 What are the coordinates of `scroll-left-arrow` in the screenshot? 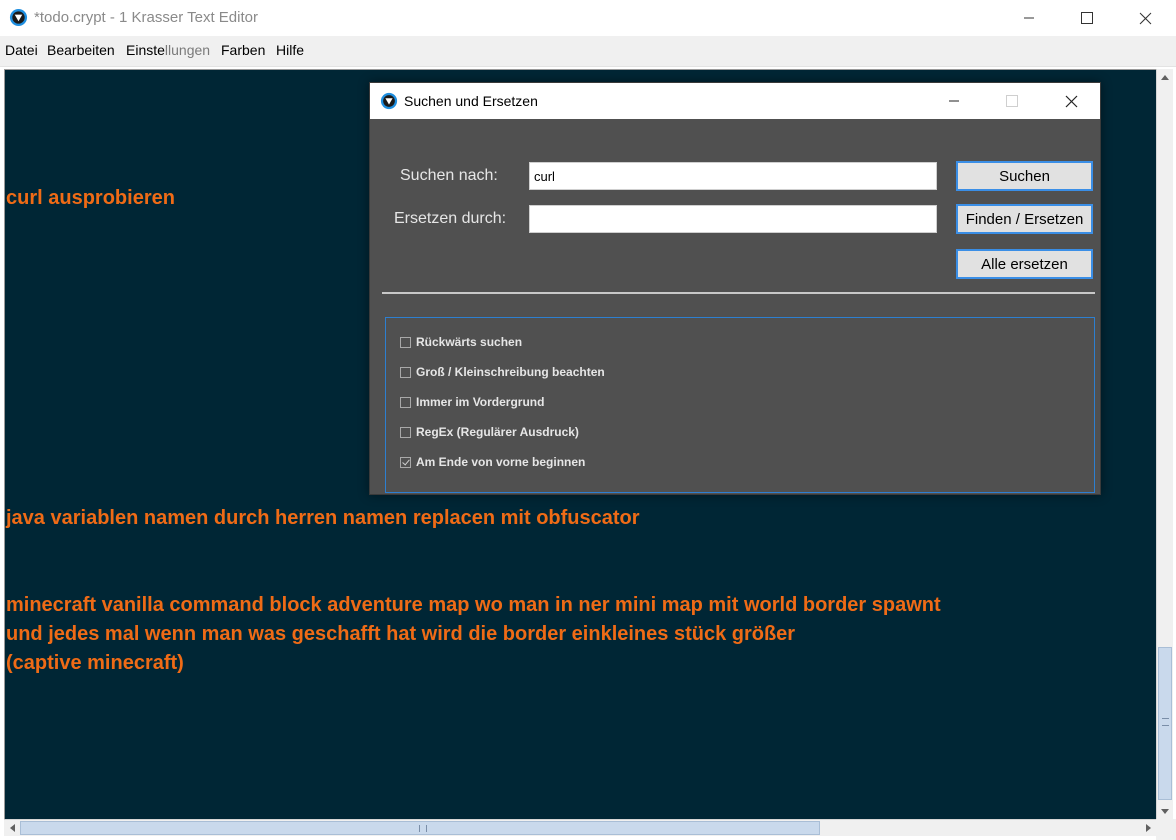 It's located at (12, 828).